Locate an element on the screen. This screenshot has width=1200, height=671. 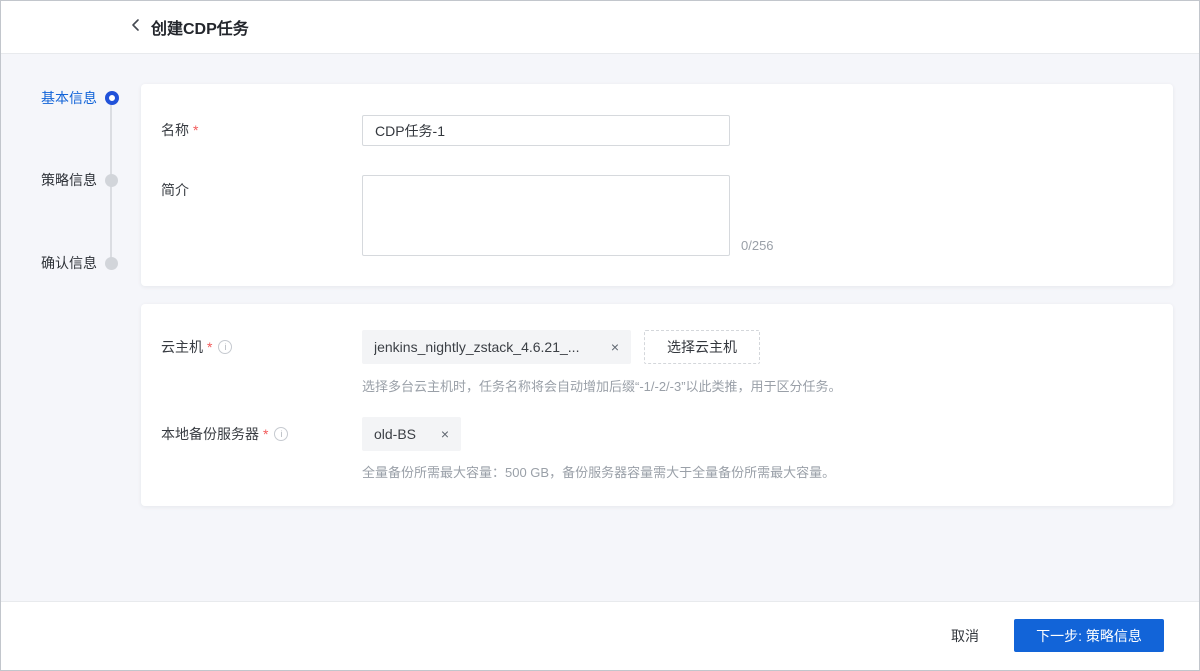
step-basic-info: 基本信息 is located at coordinates (68, 98).